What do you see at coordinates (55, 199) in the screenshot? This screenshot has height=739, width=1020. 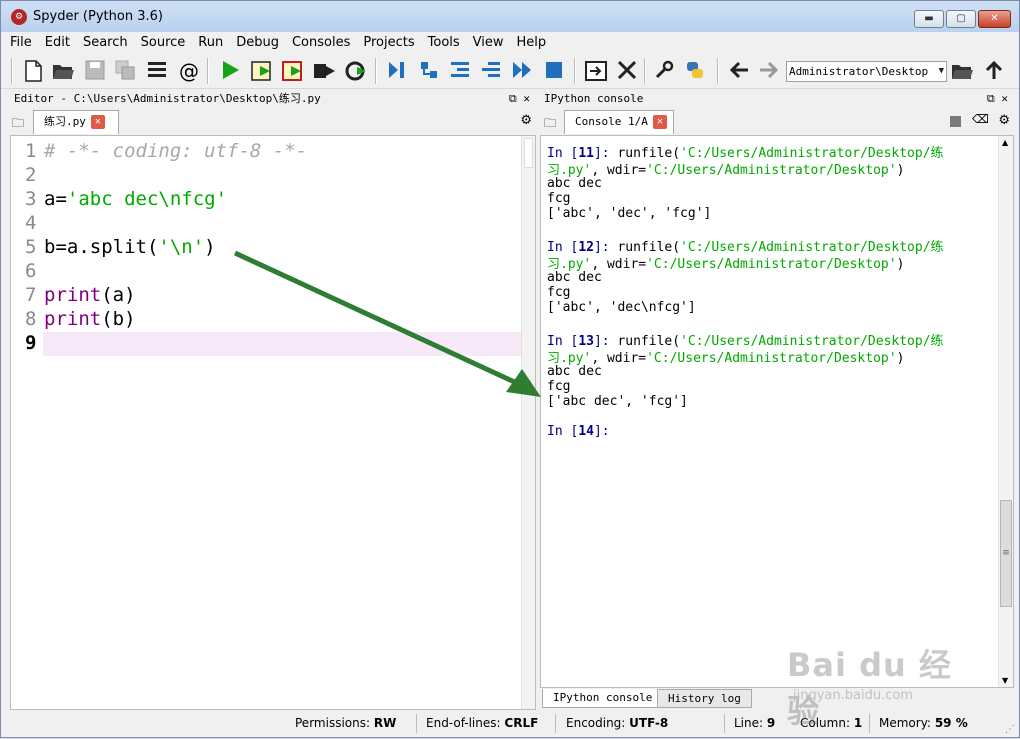 I see `code-token: a=` at bounding box center [55, 199].